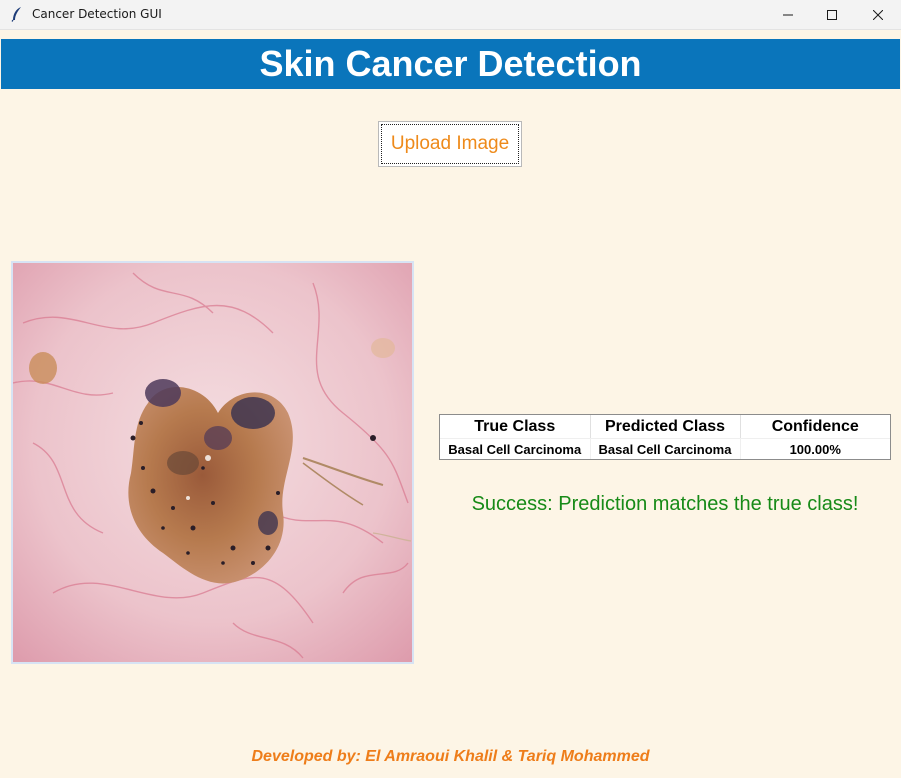  I want to click on column-header-predicted-class: Predicted Class, so click(665, 427).